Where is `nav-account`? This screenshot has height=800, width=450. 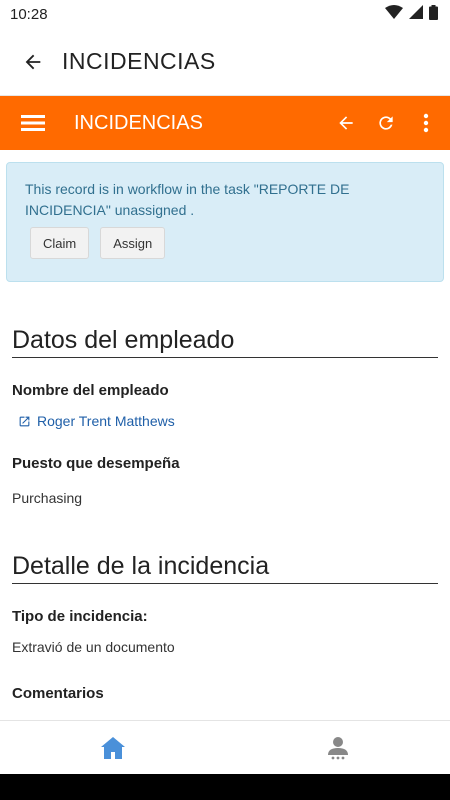 nav-account is located at coordinates (337, 747).